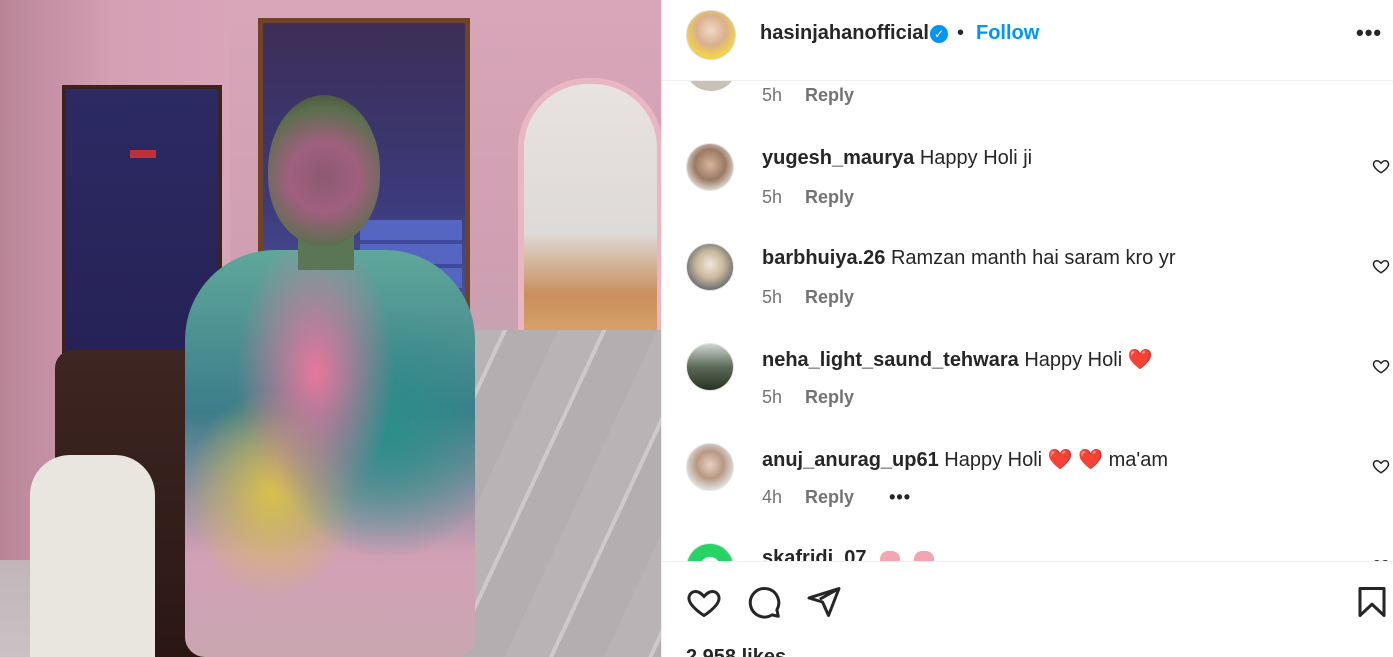  Describe the element at coordinates (1027, 101) in the screenshot. I see `list-item: 5h Reply` at that location.